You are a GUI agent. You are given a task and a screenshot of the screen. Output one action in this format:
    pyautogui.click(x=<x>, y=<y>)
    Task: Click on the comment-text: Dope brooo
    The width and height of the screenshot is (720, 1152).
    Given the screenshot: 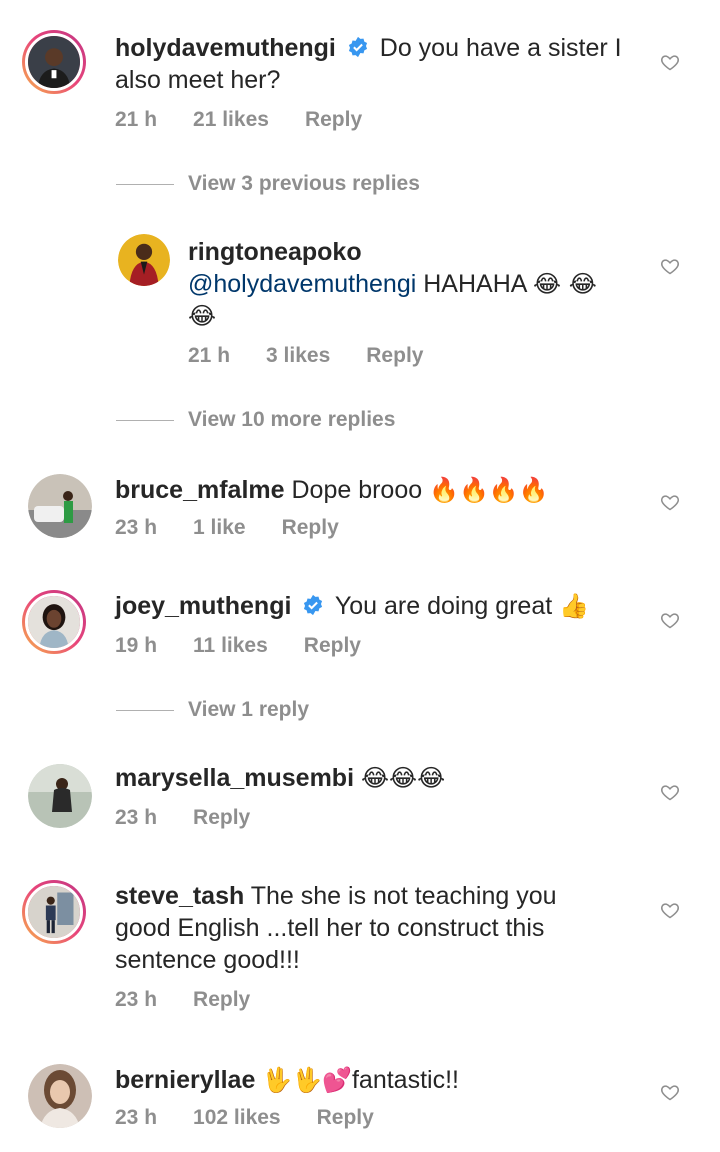 What is the action you would take?
    pyautogui.click(x=357, y=490)
    